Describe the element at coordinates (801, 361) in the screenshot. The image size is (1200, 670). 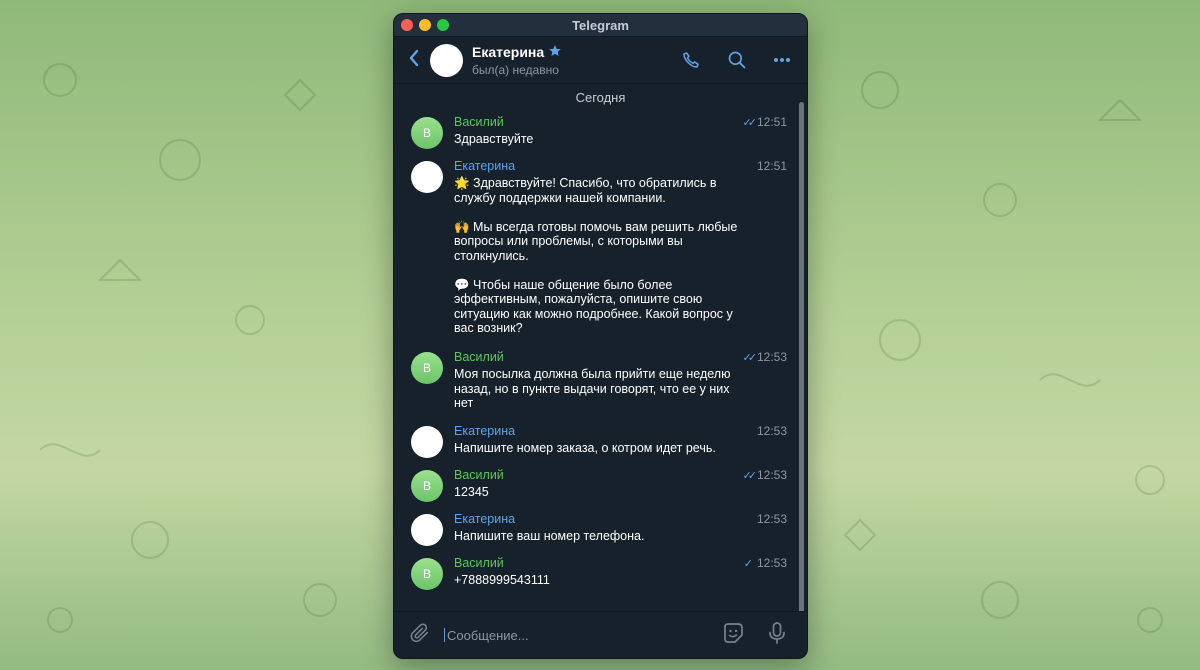
I see `chat-scrollbar` at that location.